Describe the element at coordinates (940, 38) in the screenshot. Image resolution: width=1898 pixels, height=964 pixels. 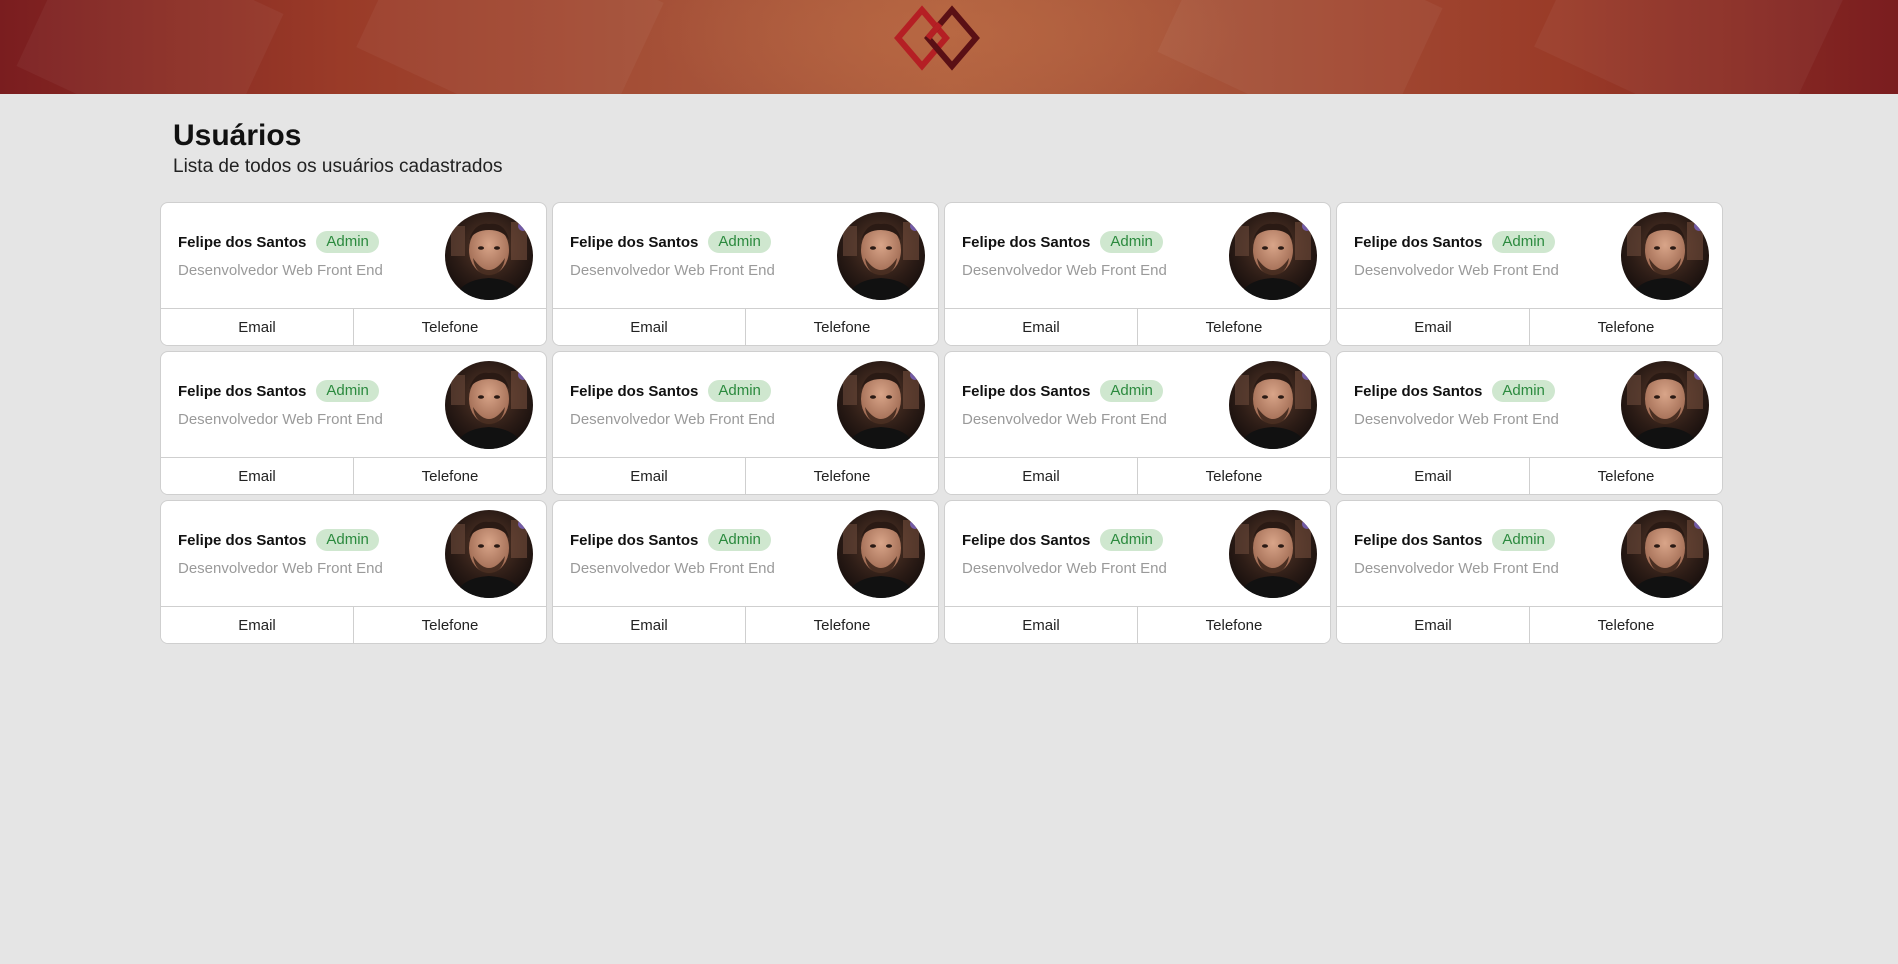
I see `diamond-links-logo-icon` at that location.